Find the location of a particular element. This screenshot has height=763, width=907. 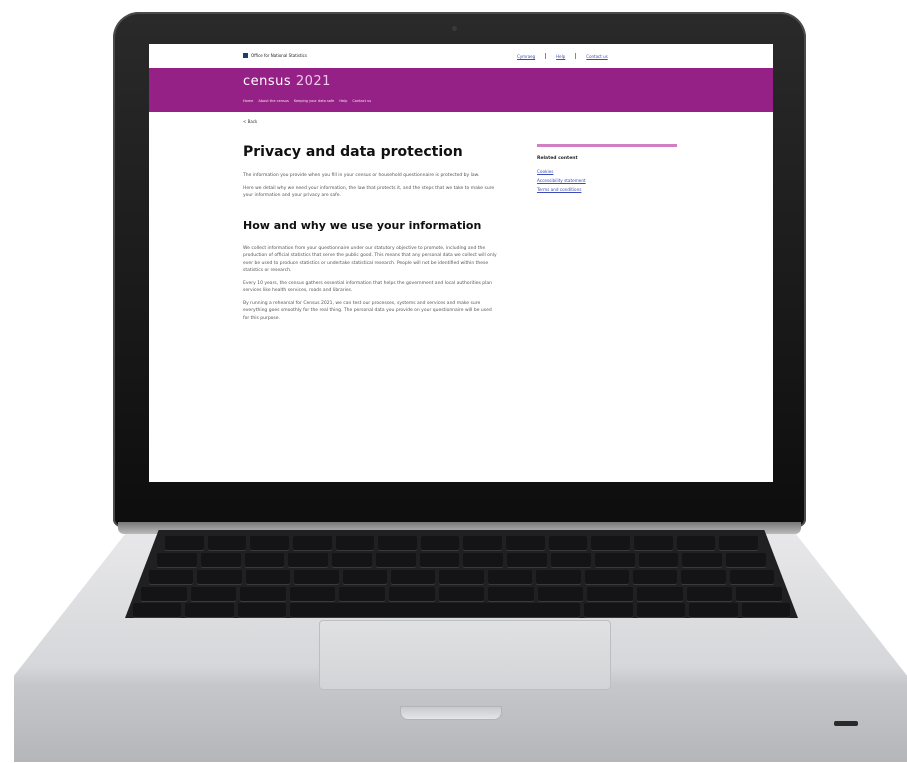

related-link-accessibility: Accessibility statement is located at coordinates (607, 180).